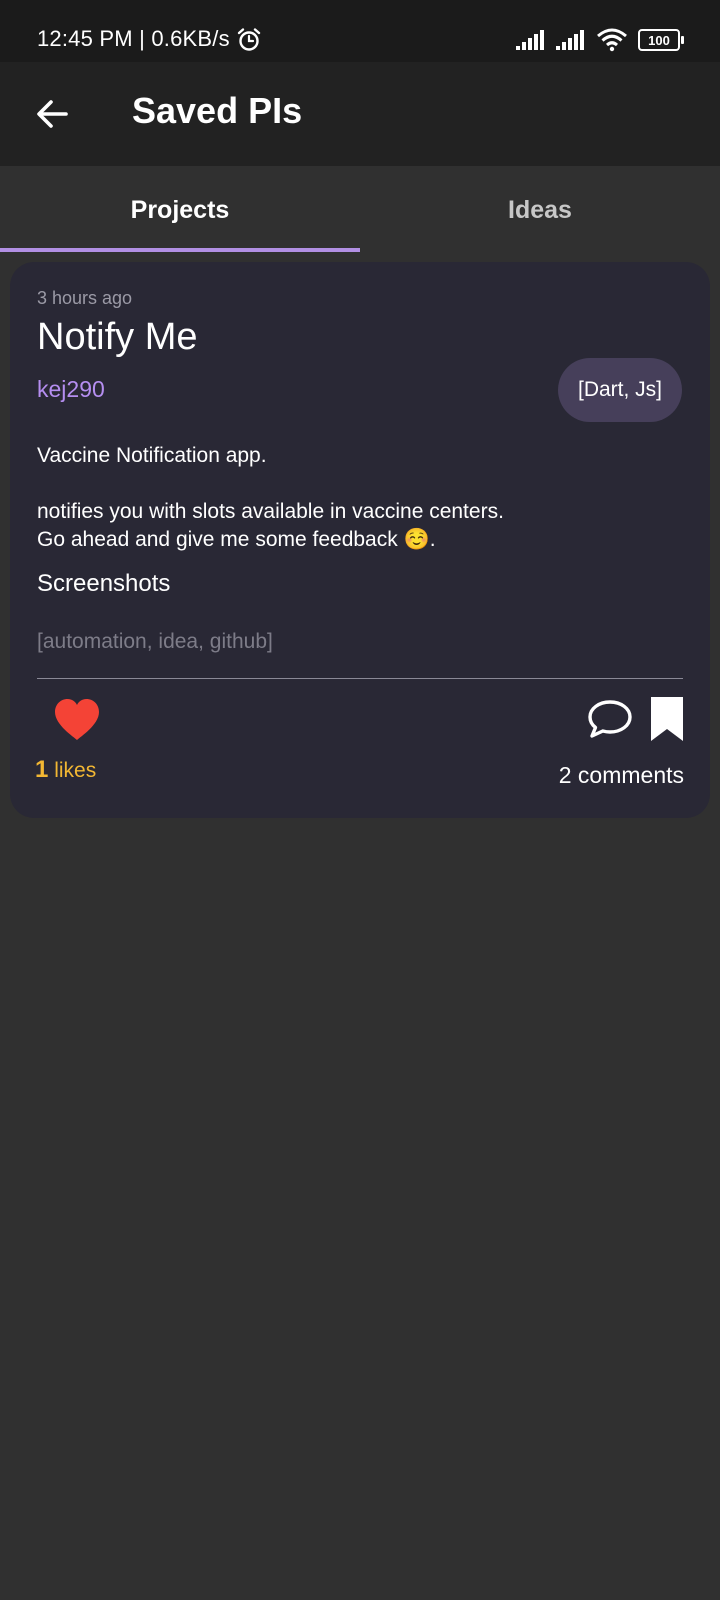  I want to click on tab-projects: Projects, so click(180, 210).